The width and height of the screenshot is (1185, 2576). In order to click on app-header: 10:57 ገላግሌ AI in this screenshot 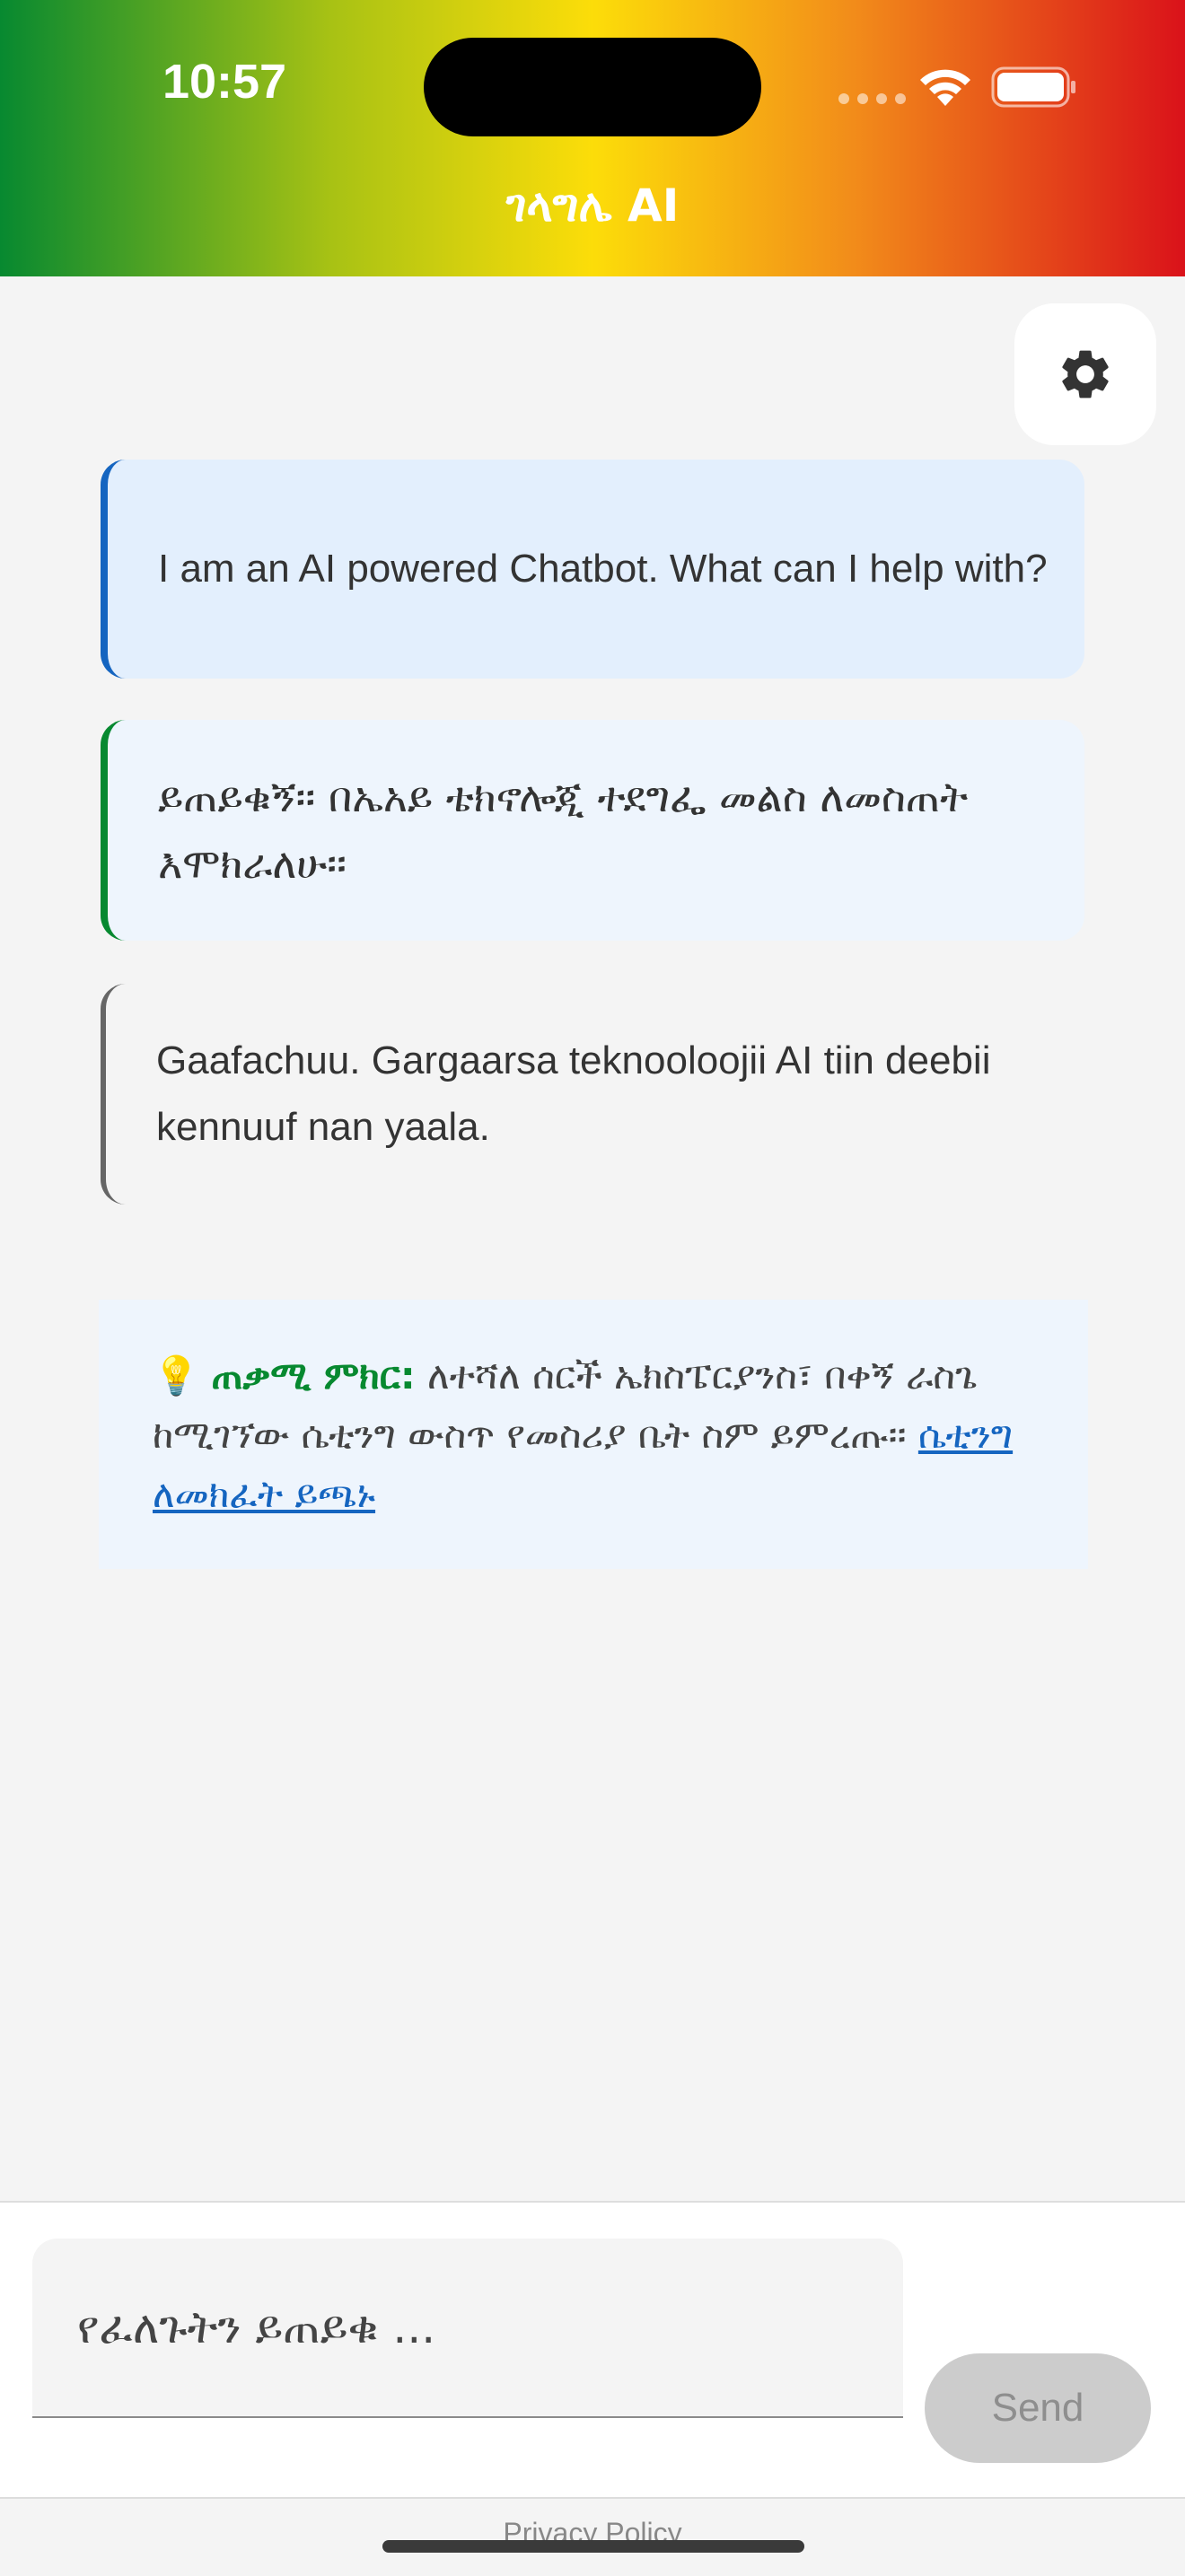, I will do `click(592, 138)`.